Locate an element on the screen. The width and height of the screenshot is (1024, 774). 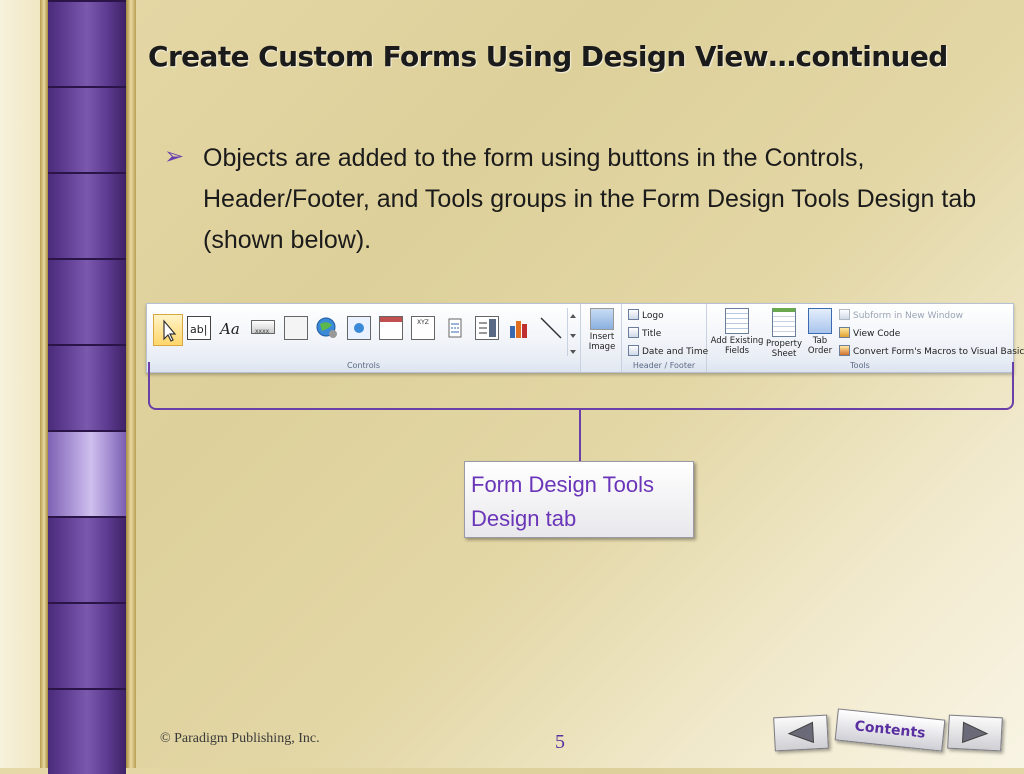
add-existing-fields-button: Add Existing Fields is located at coordinates (737, 332).